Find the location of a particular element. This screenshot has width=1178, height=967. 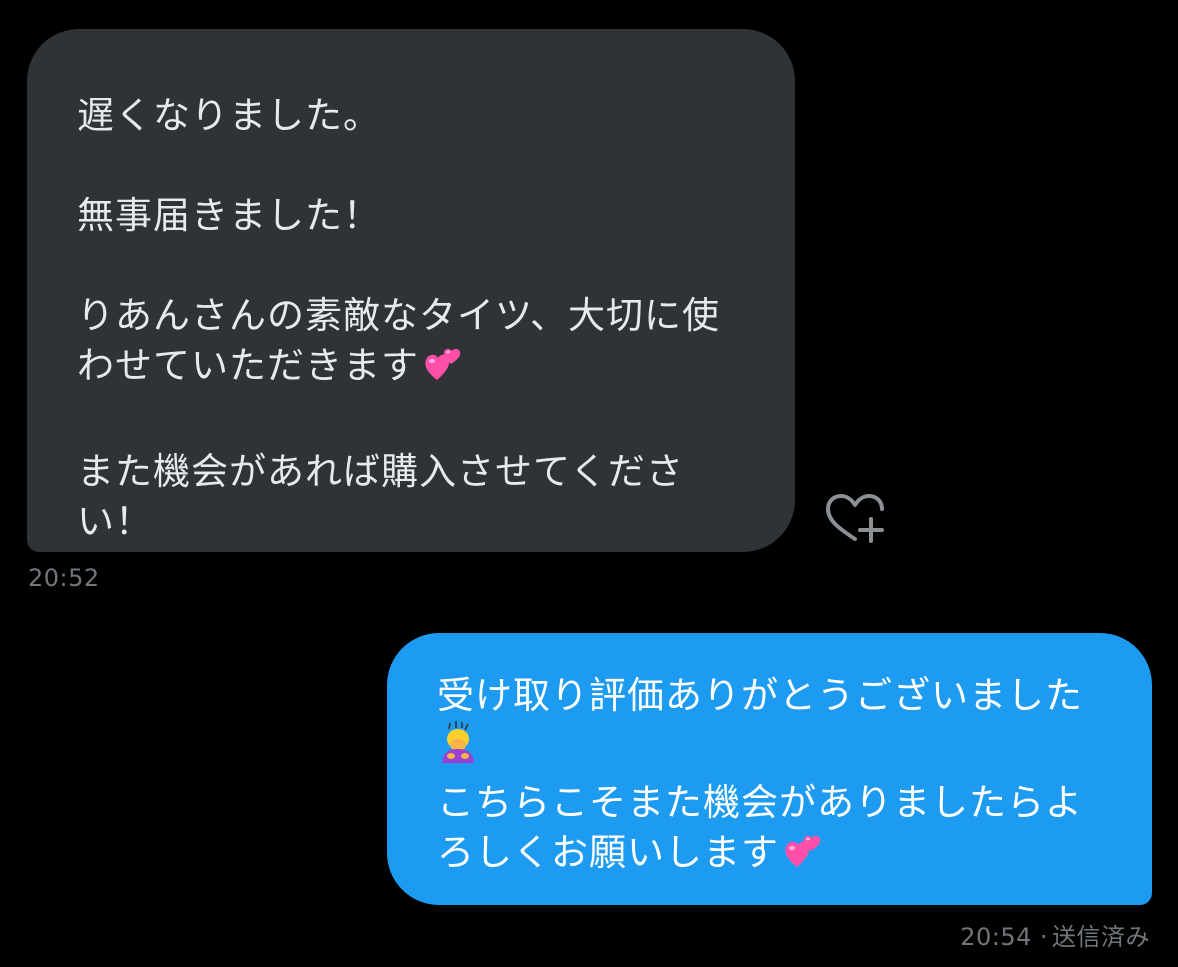

message-line: 遅くなりました。 is located at coordinates (229, 115).